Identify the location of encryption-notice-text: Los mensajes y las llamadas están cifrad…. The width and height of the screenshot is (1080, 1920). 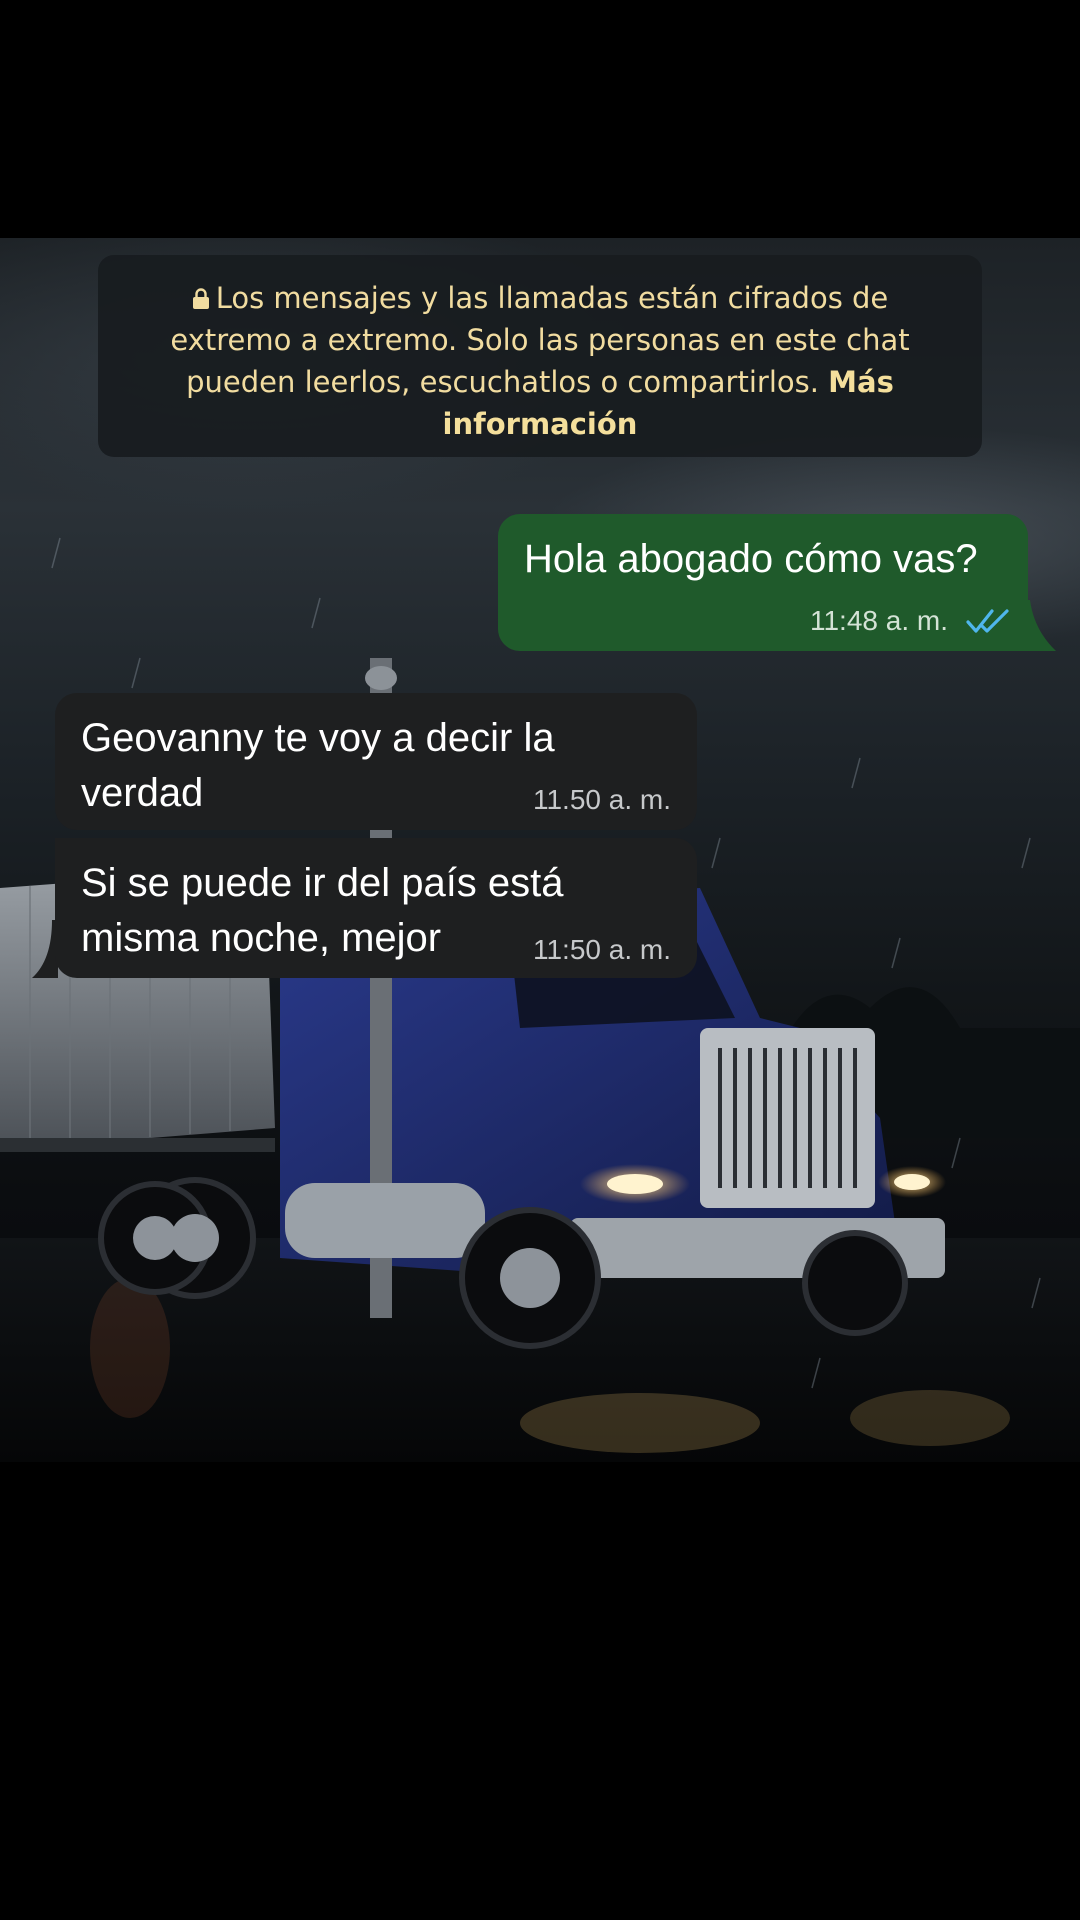
(540, 340).